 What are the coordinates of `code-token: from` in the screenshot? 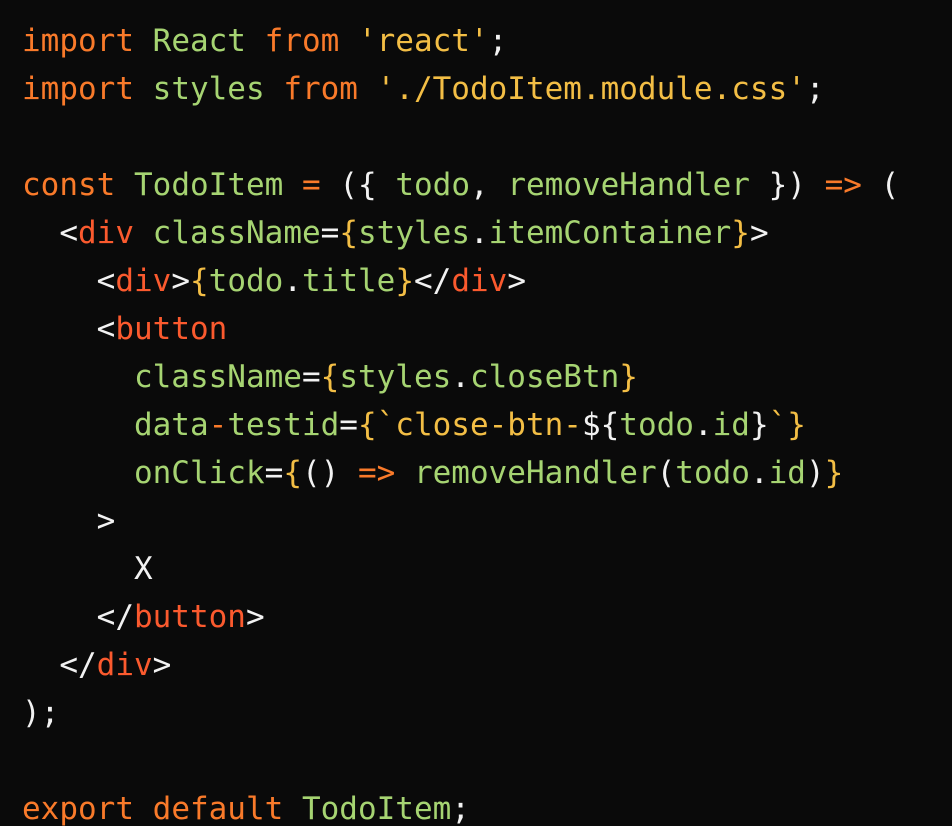 It's located at (320, 89).